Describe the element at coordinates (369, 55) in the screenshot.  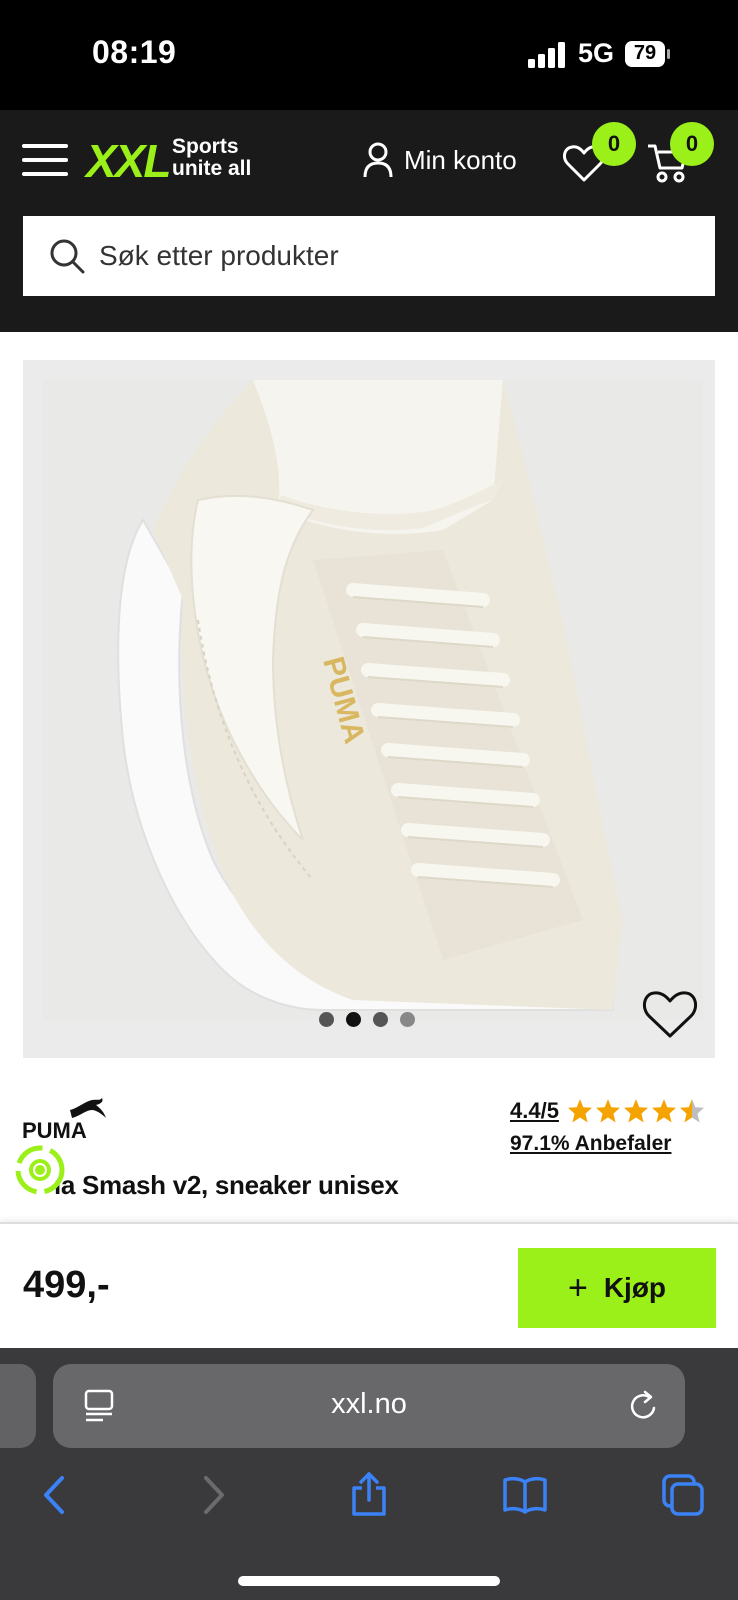
I see `status-bar: 08:19 5G 79` at that location.